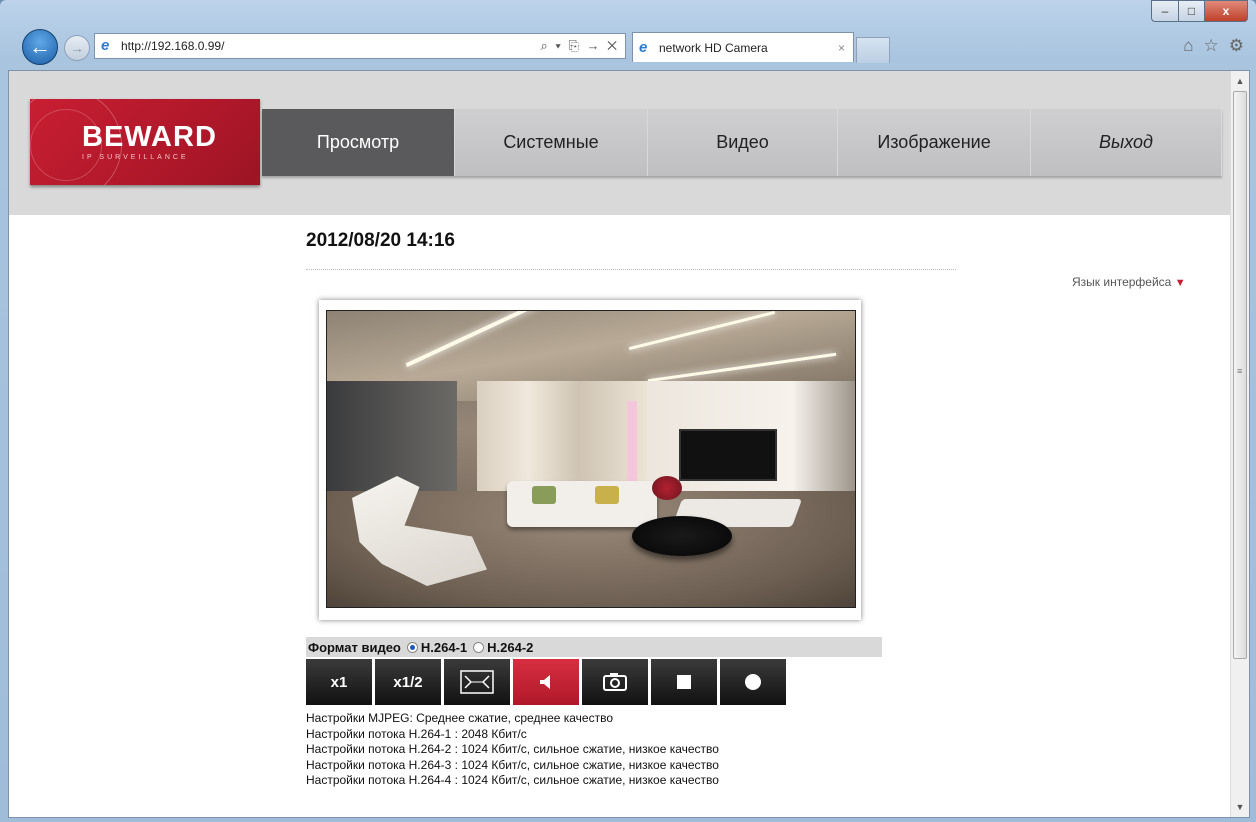 The height and width of the screenshot is (822, 1256). I want to click on forward-arrow-icon: →, so click(77, 48).